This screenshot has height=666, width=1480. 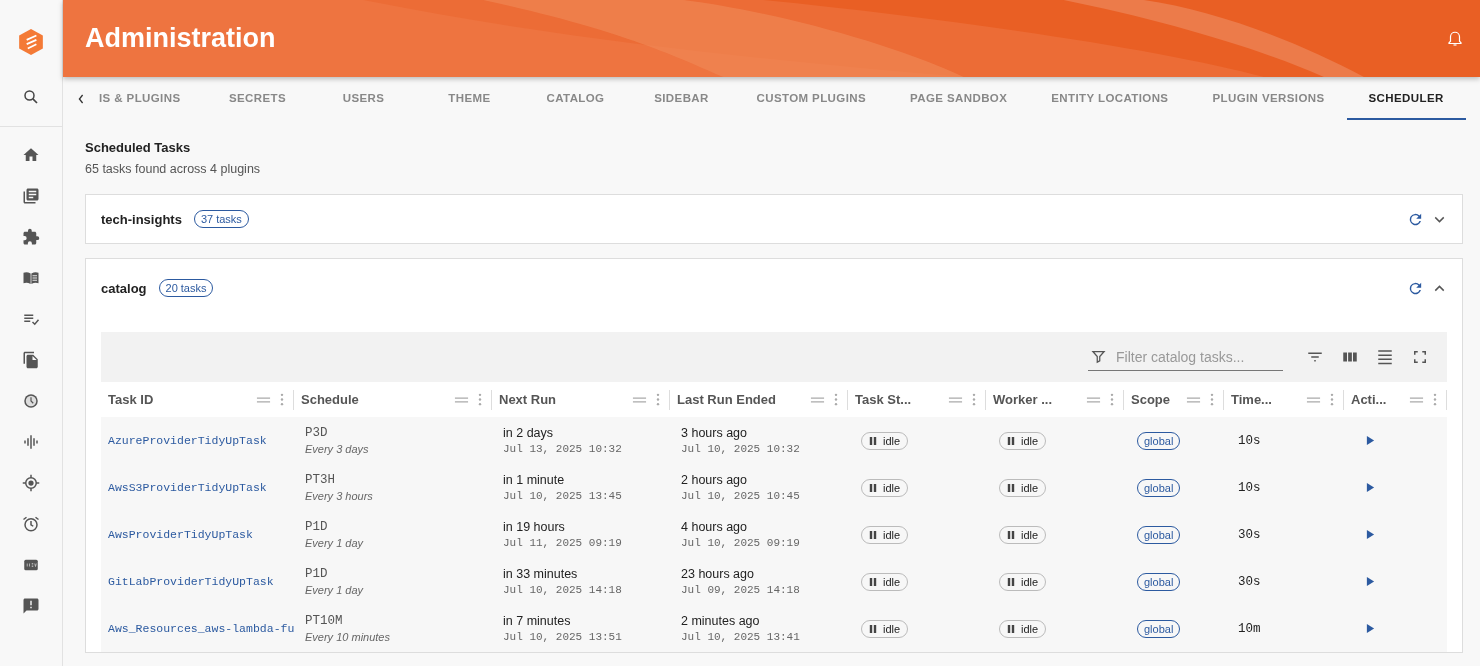 What do you see at coordinates (740, 590) in the screenshot?
I see `last-run-date: Jul 09, 2025 14:18` at bounding box center [740, 590].